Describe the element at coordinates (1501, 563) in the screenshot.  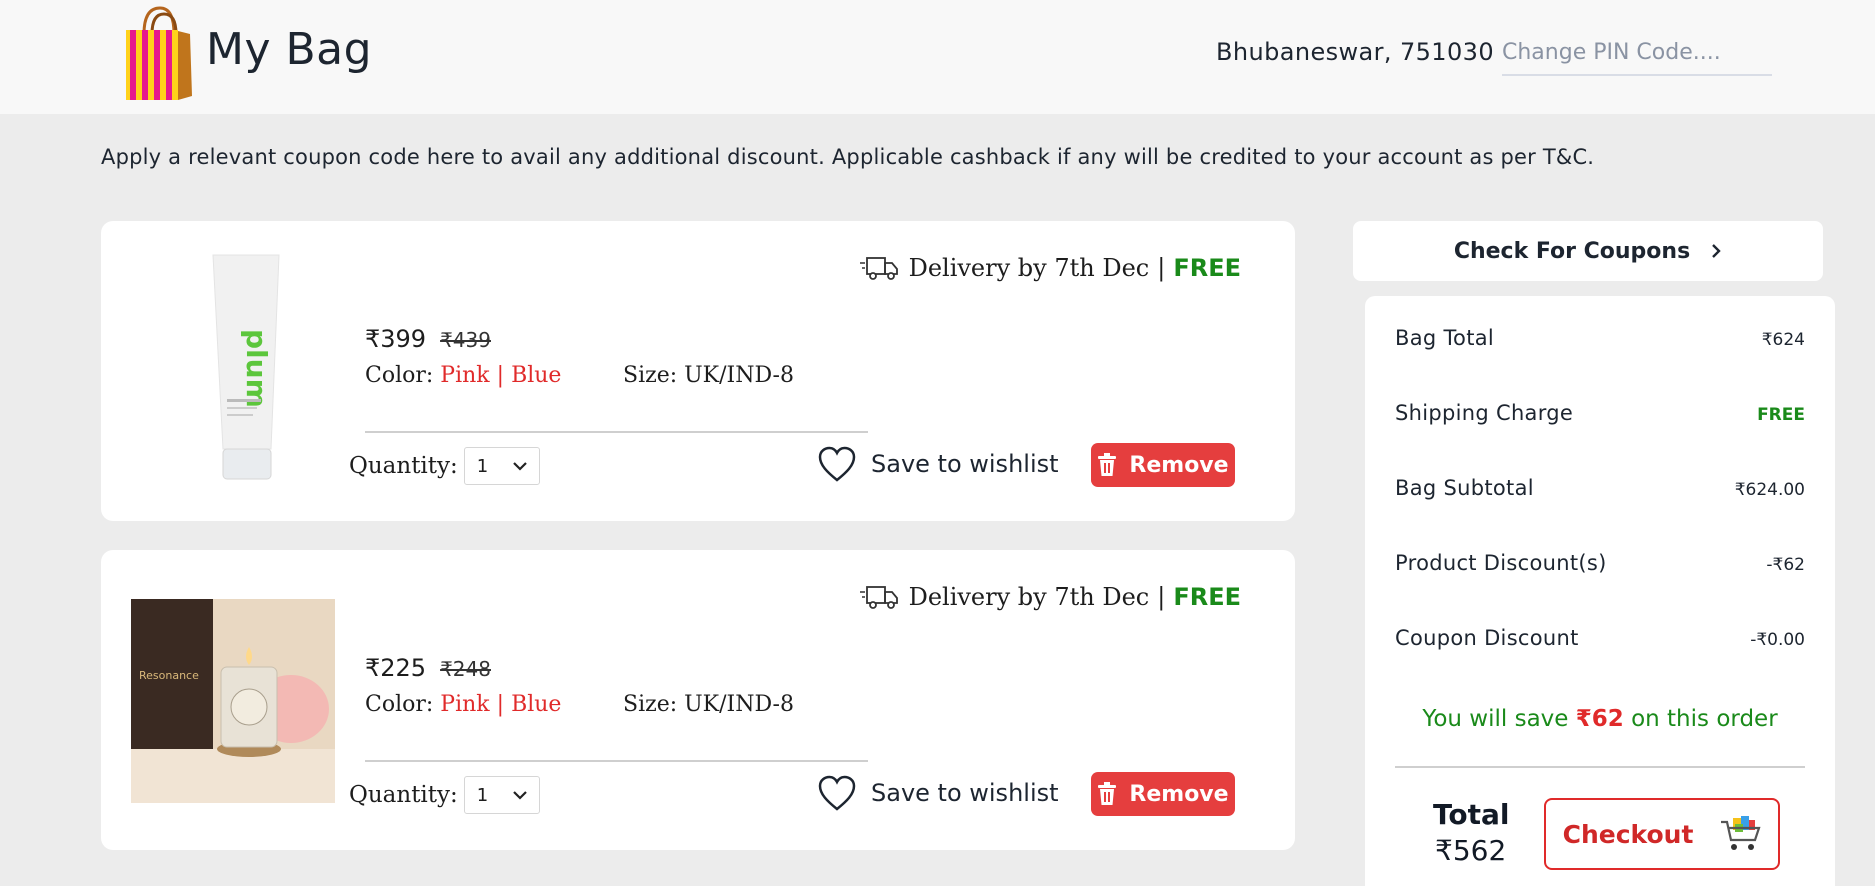
I see `summary-label: Product Discount(s)` at that location.